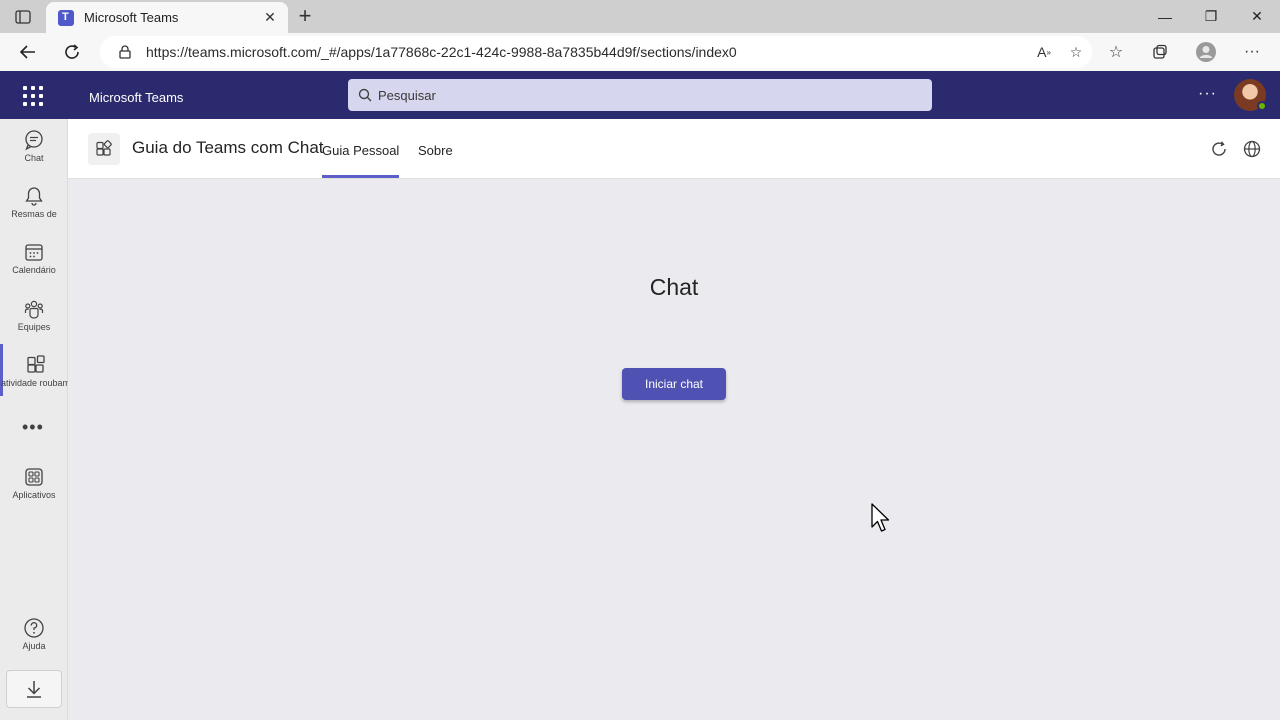  What do you see at coordinates (35, 364) in the screenshot?
I see `apps-add-icon` at bounding box center [35, 364].